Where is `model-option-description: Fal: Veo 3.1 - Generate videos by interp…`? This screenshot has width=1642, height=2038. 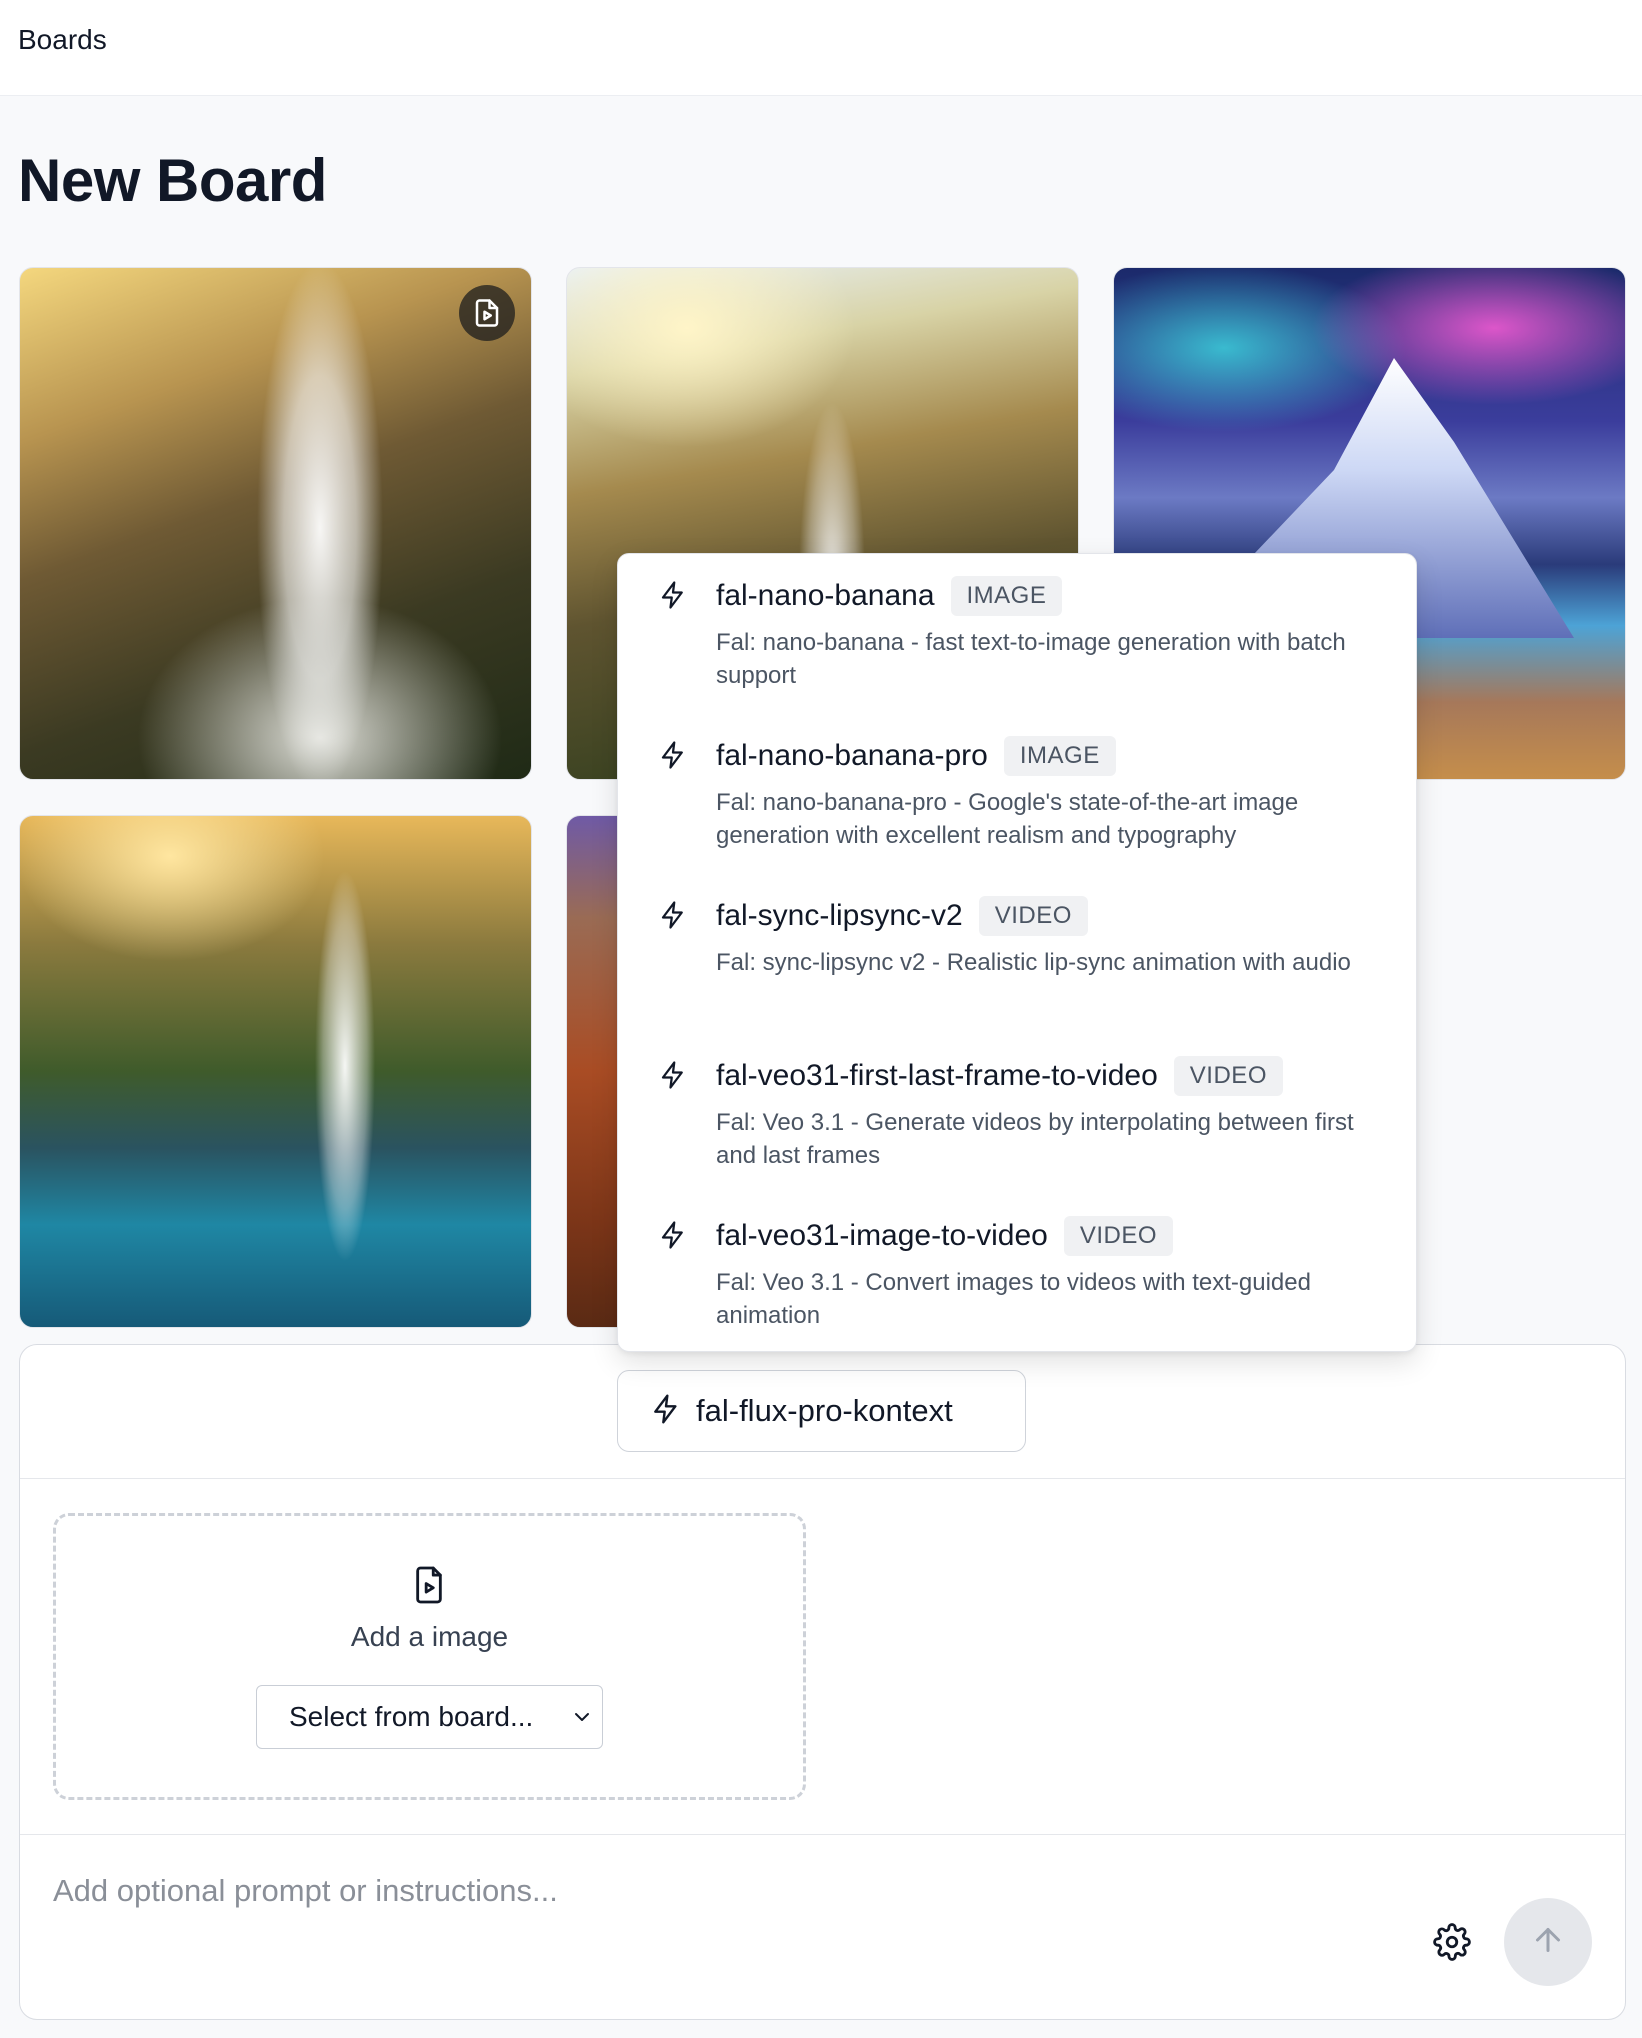 model-option-description: Fal: Veo 3.1 - Generate videos by interp… is located at coordinates (1035, 1139).